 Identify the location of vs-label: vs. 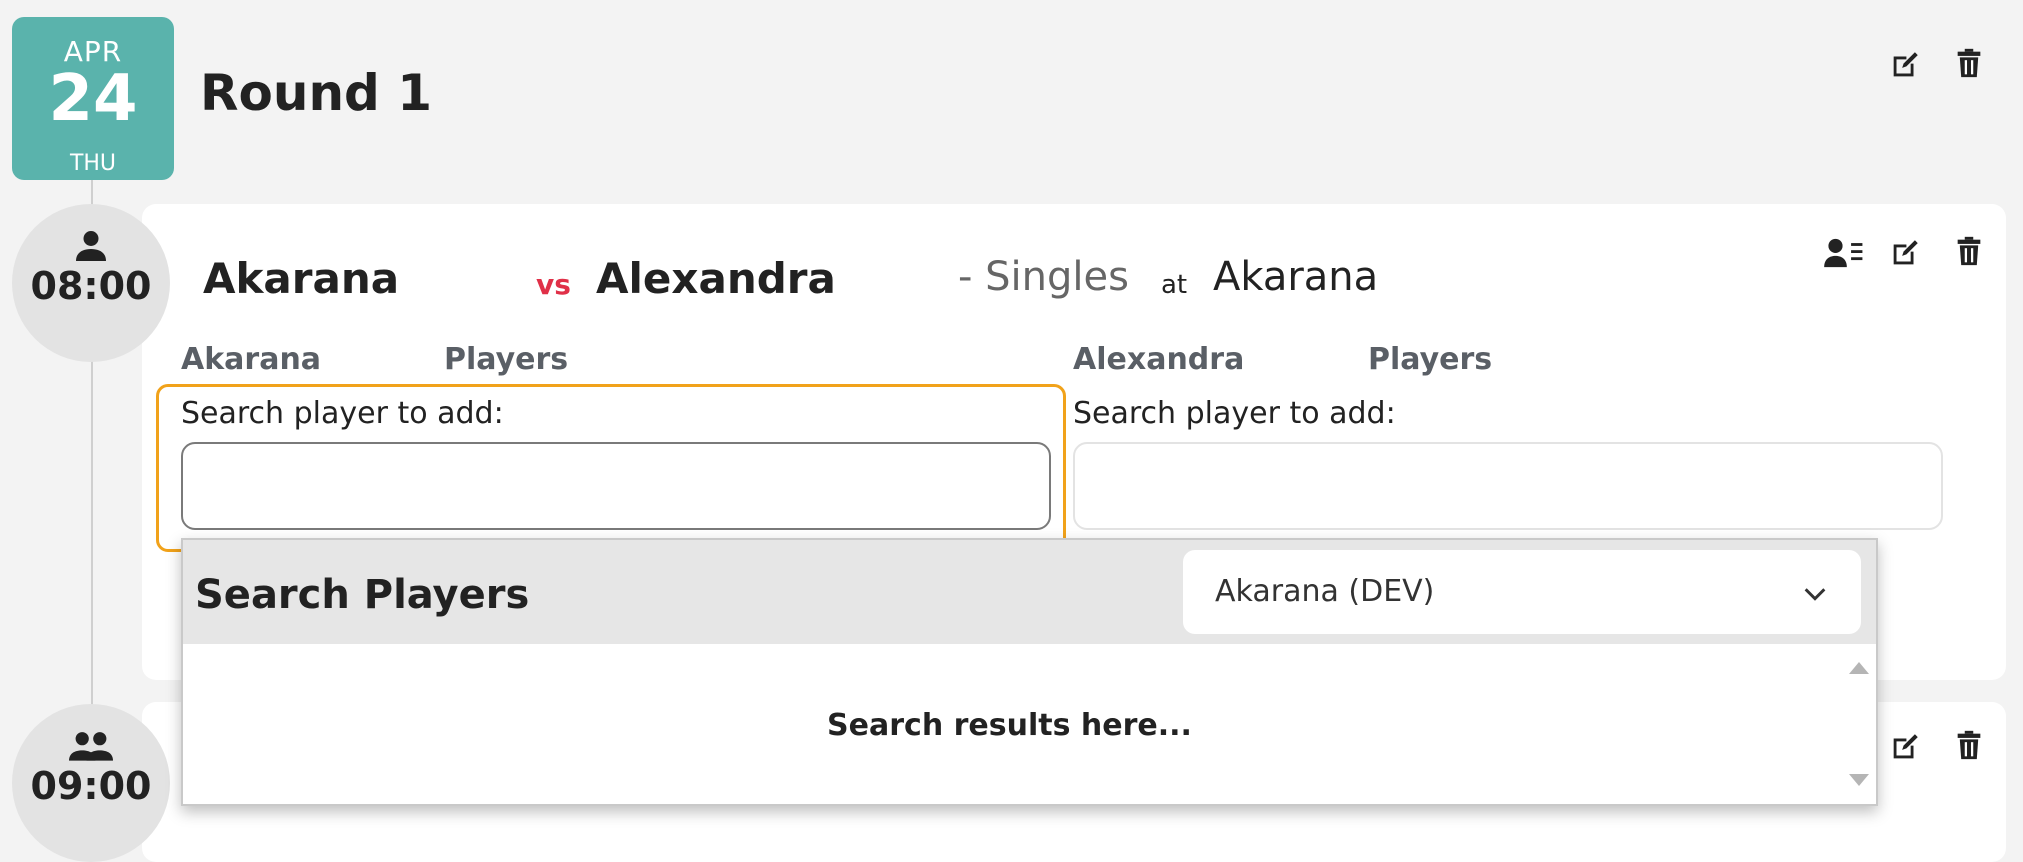
(553, 284).